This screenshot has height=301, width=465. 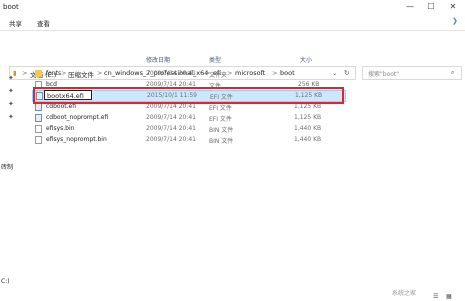 I want to click on column-header-type: 类型, so click(x=215, y=60).